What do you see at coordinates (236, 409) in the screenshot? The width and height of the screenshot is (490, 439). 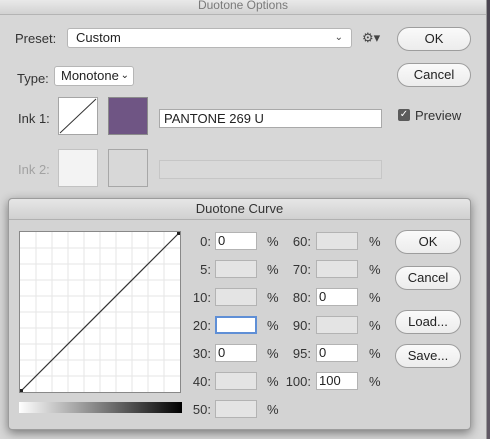 I see `point-50-field` at bounding box center [236, 409].